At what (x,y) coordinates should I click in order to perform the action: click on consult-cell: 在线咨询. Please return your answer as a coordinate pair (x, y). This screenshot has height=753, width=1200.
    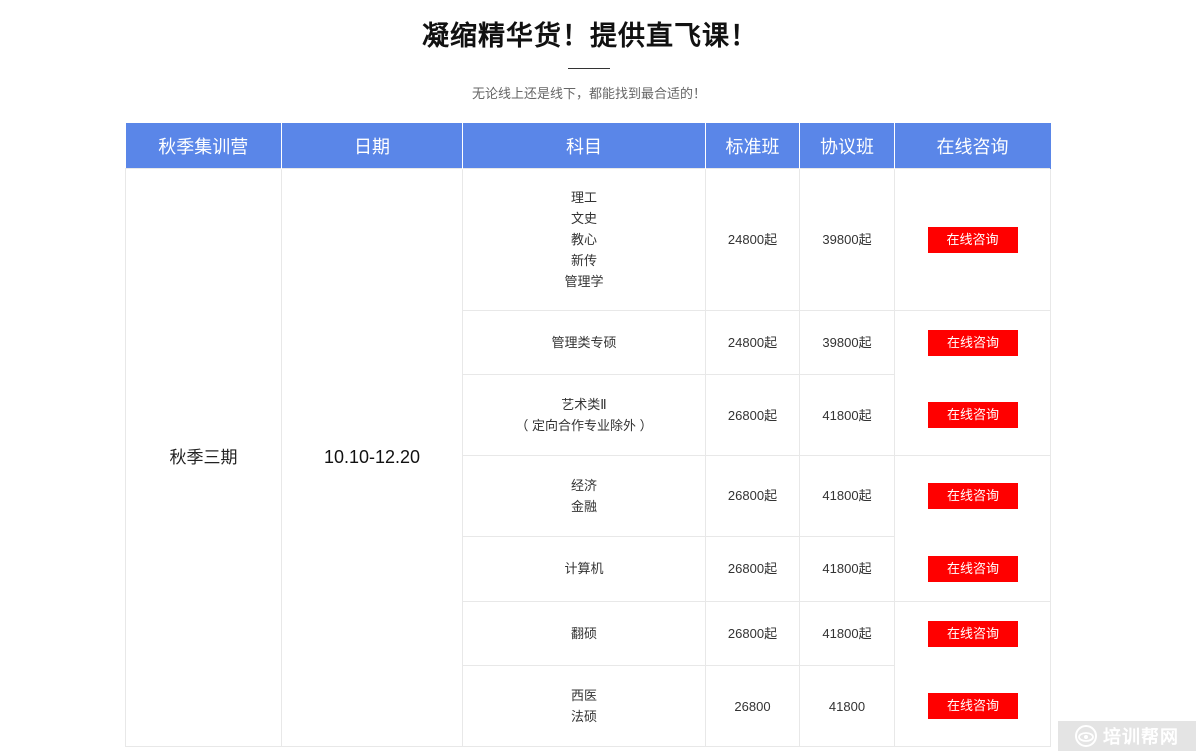
    Looking at the image, I should click on (972, 239).